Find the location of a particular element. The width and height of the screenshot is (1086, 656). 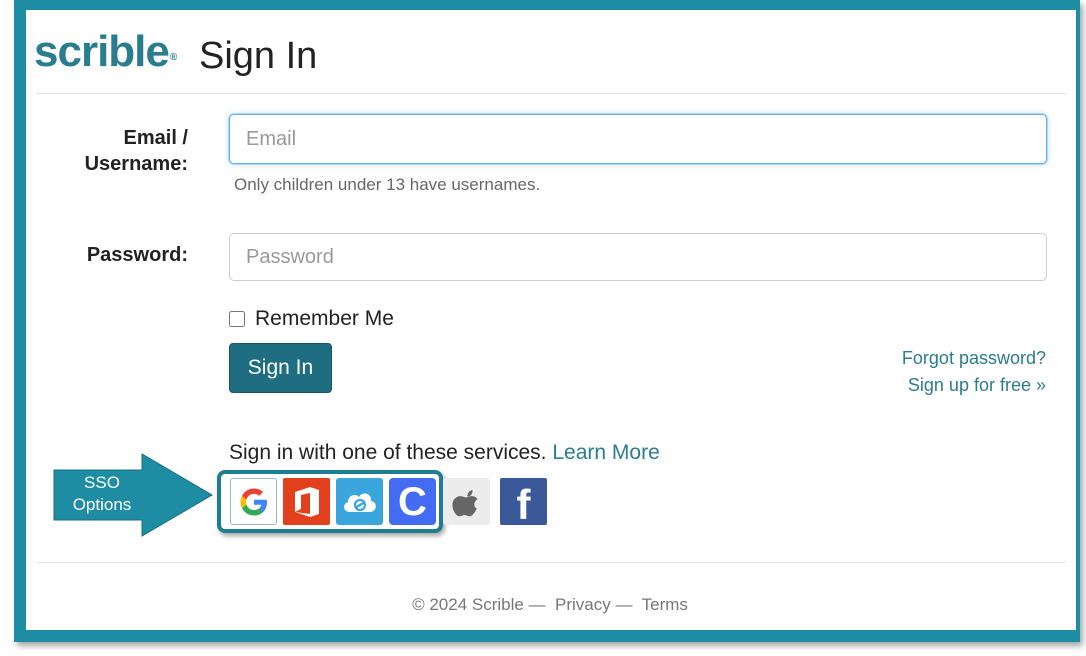

footer: © 2024 Scrible — Privacy — Terms is located at coordinates (550, 604).